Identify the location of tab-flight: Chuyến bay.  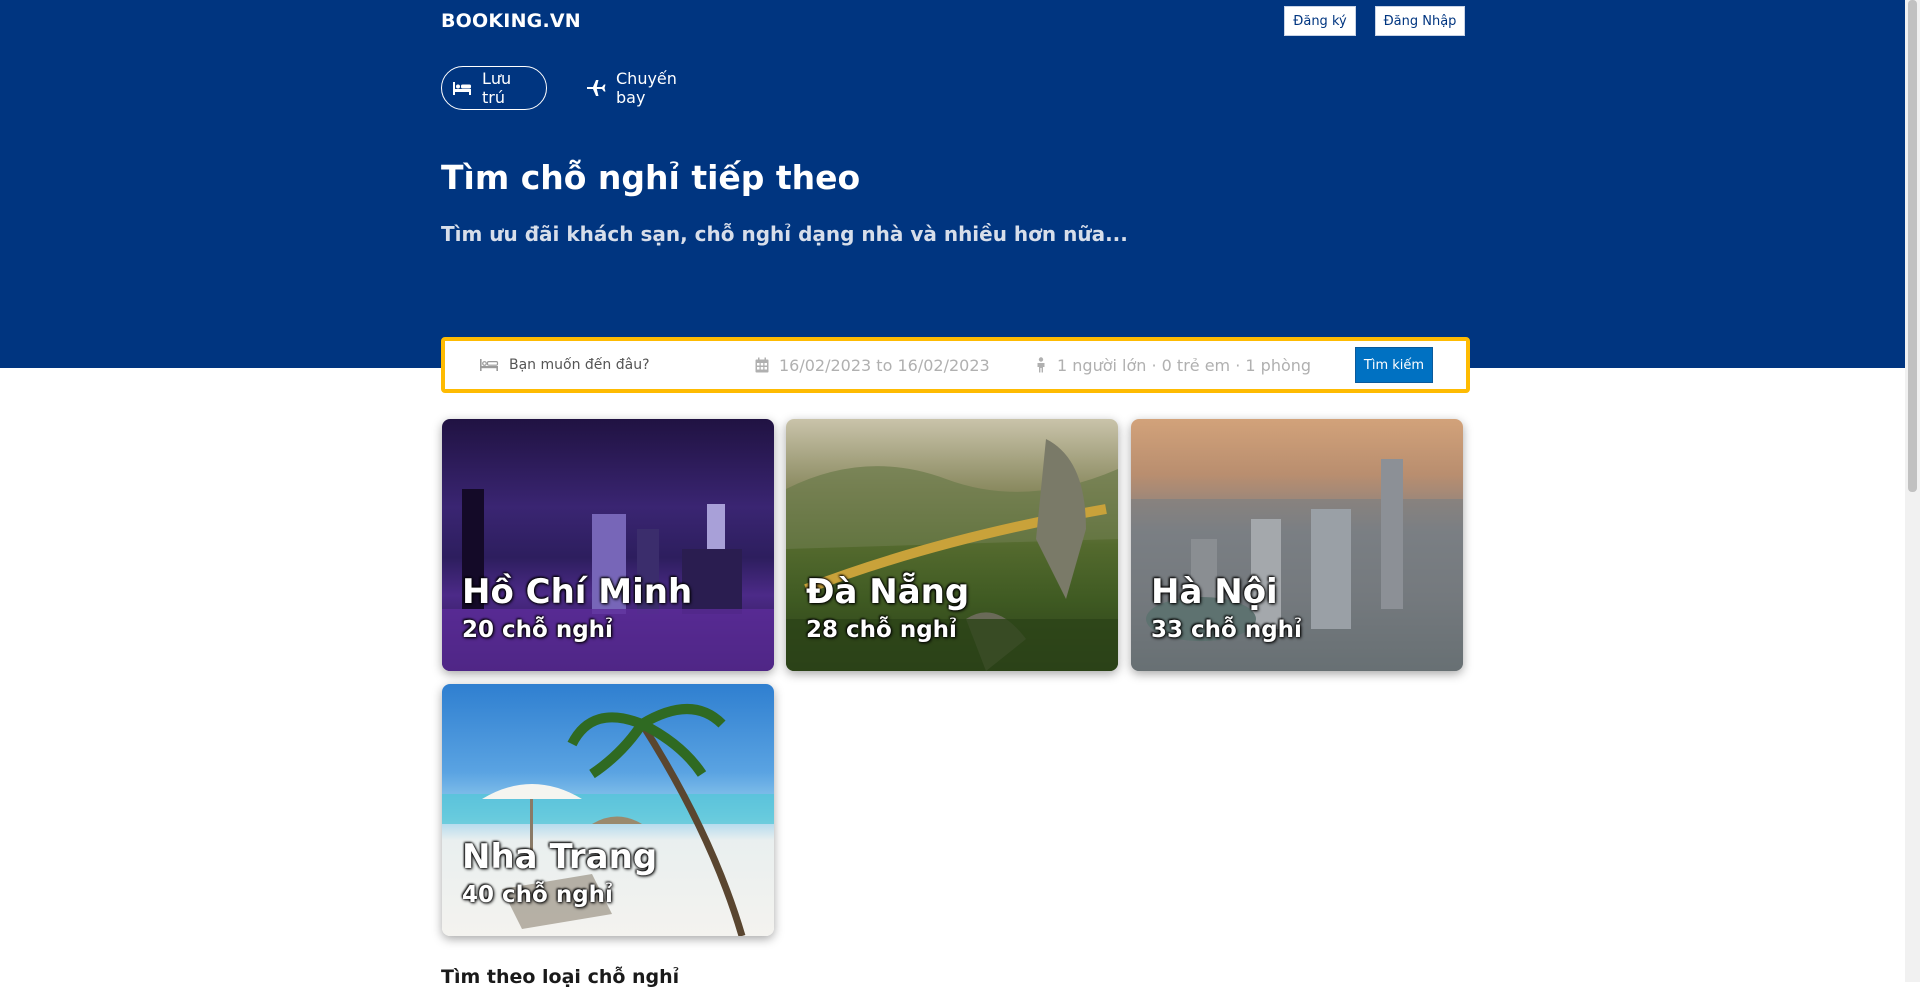
(641, 88).